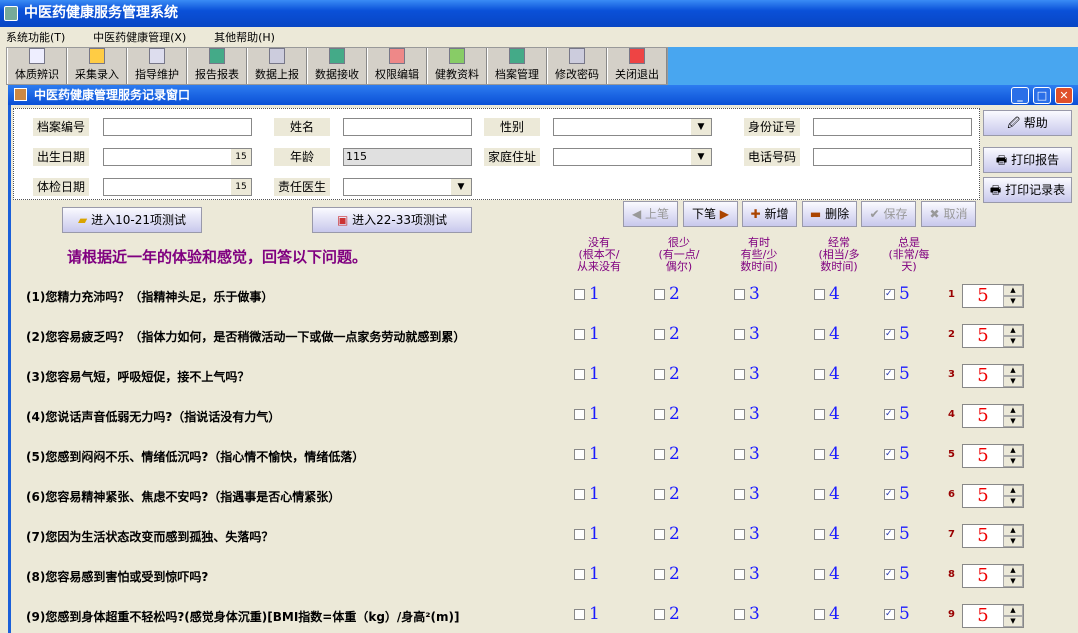 This screenshot has height=633, width=1078. I want to click on toolbar-button-0: 体质辨识, so click(37, 66).